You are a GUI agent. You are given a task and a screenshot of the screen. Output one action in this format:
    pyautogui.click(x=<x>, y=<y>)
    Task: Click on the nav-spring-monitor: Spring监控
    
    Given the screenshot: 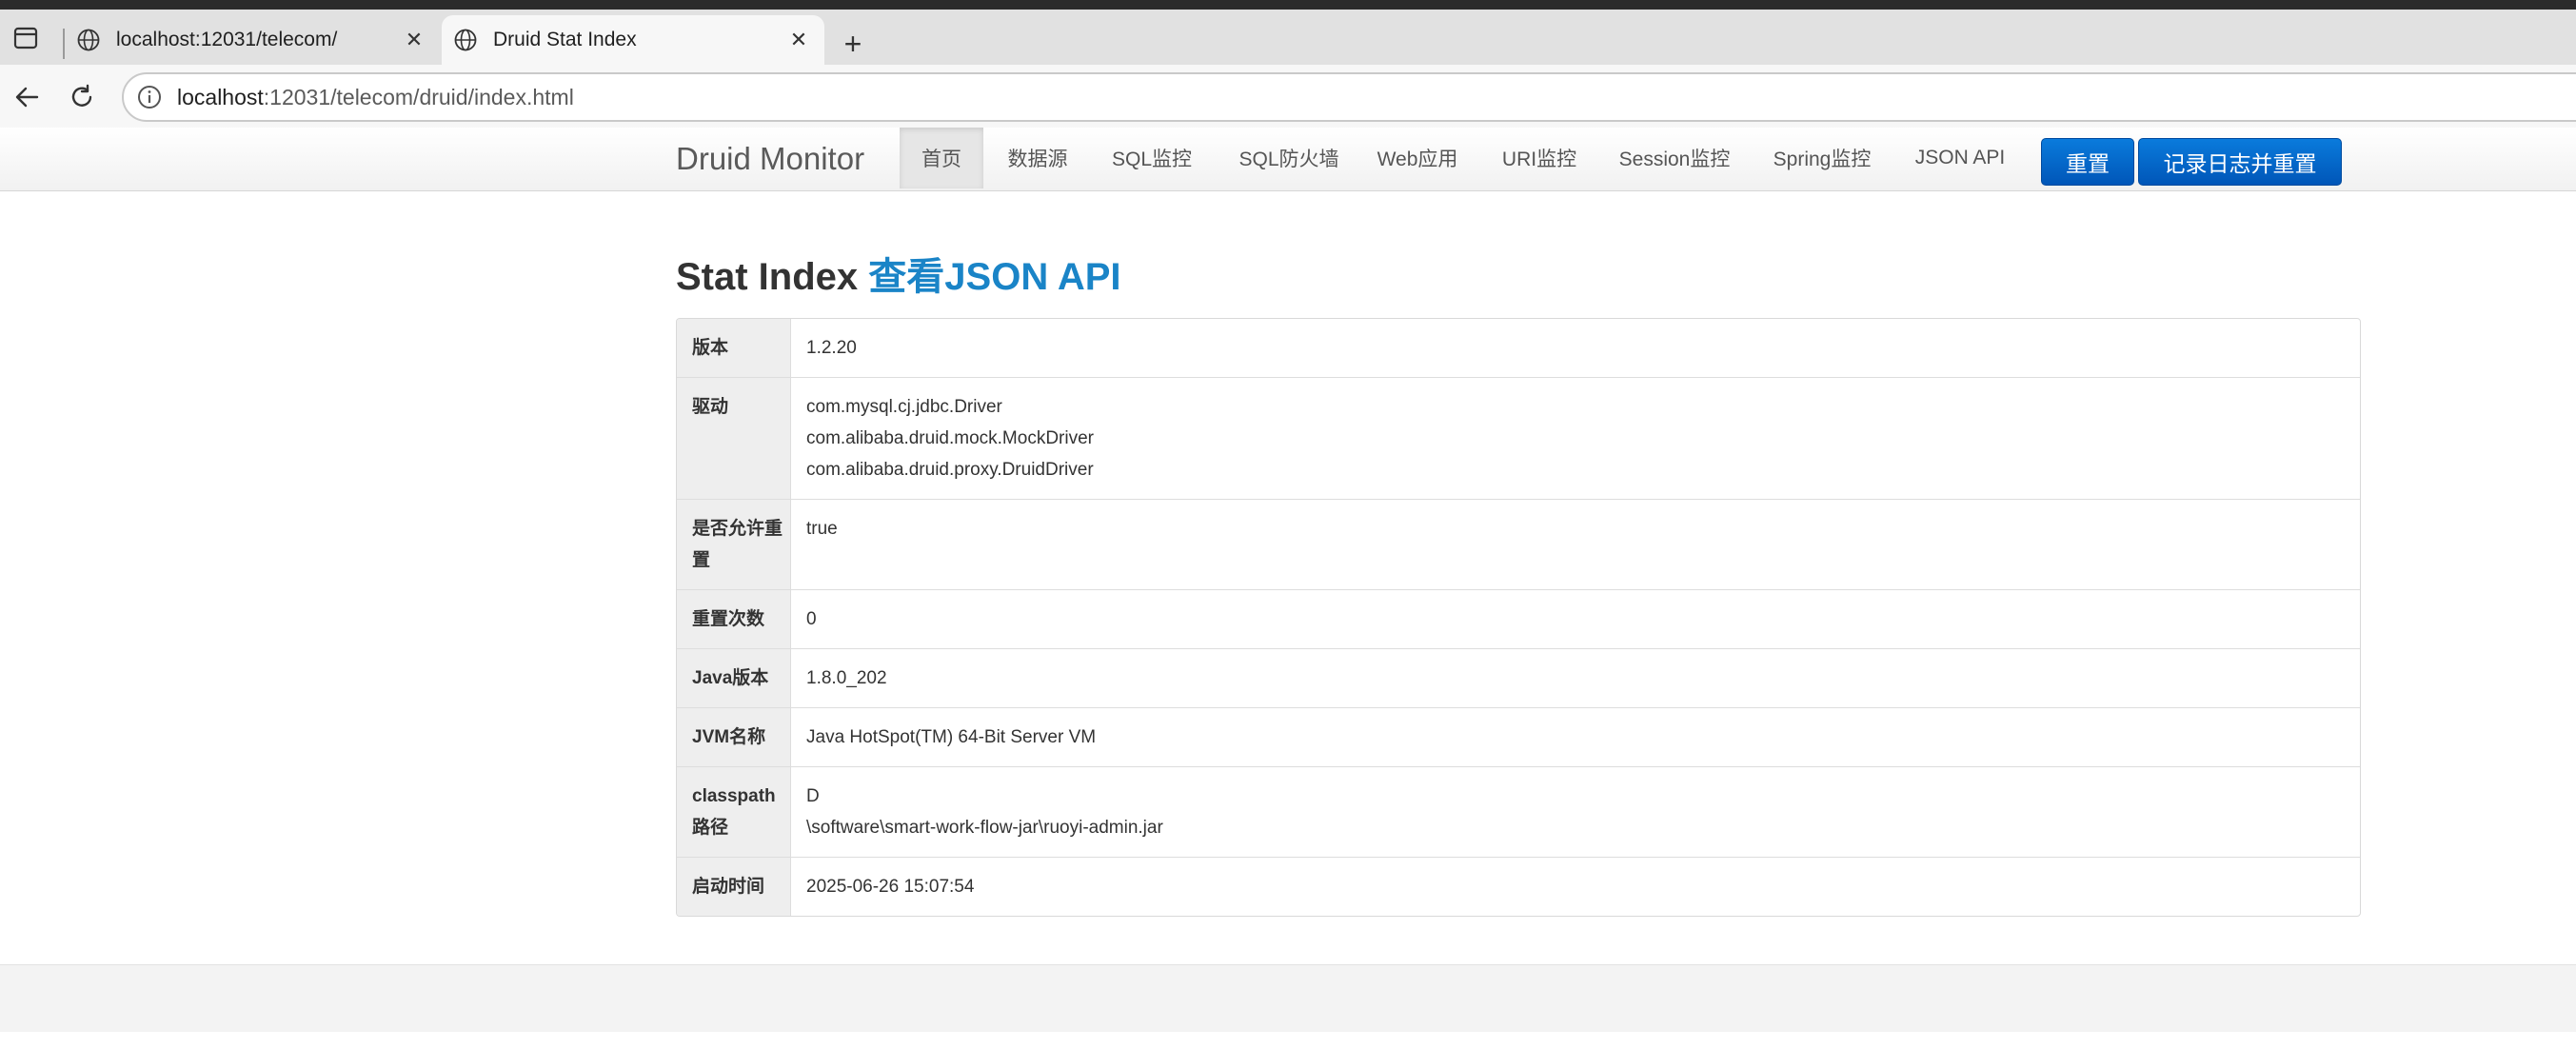 What is the action you would take?
    pyautogui.click(x=1822, y=158)
    